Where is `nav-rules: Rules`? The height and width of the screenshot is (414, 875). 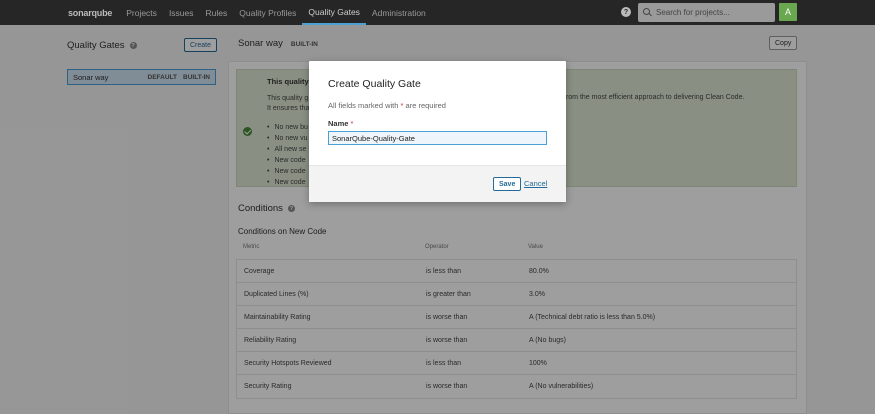 nav-rules: Rules is located at coordinates (217, 12).